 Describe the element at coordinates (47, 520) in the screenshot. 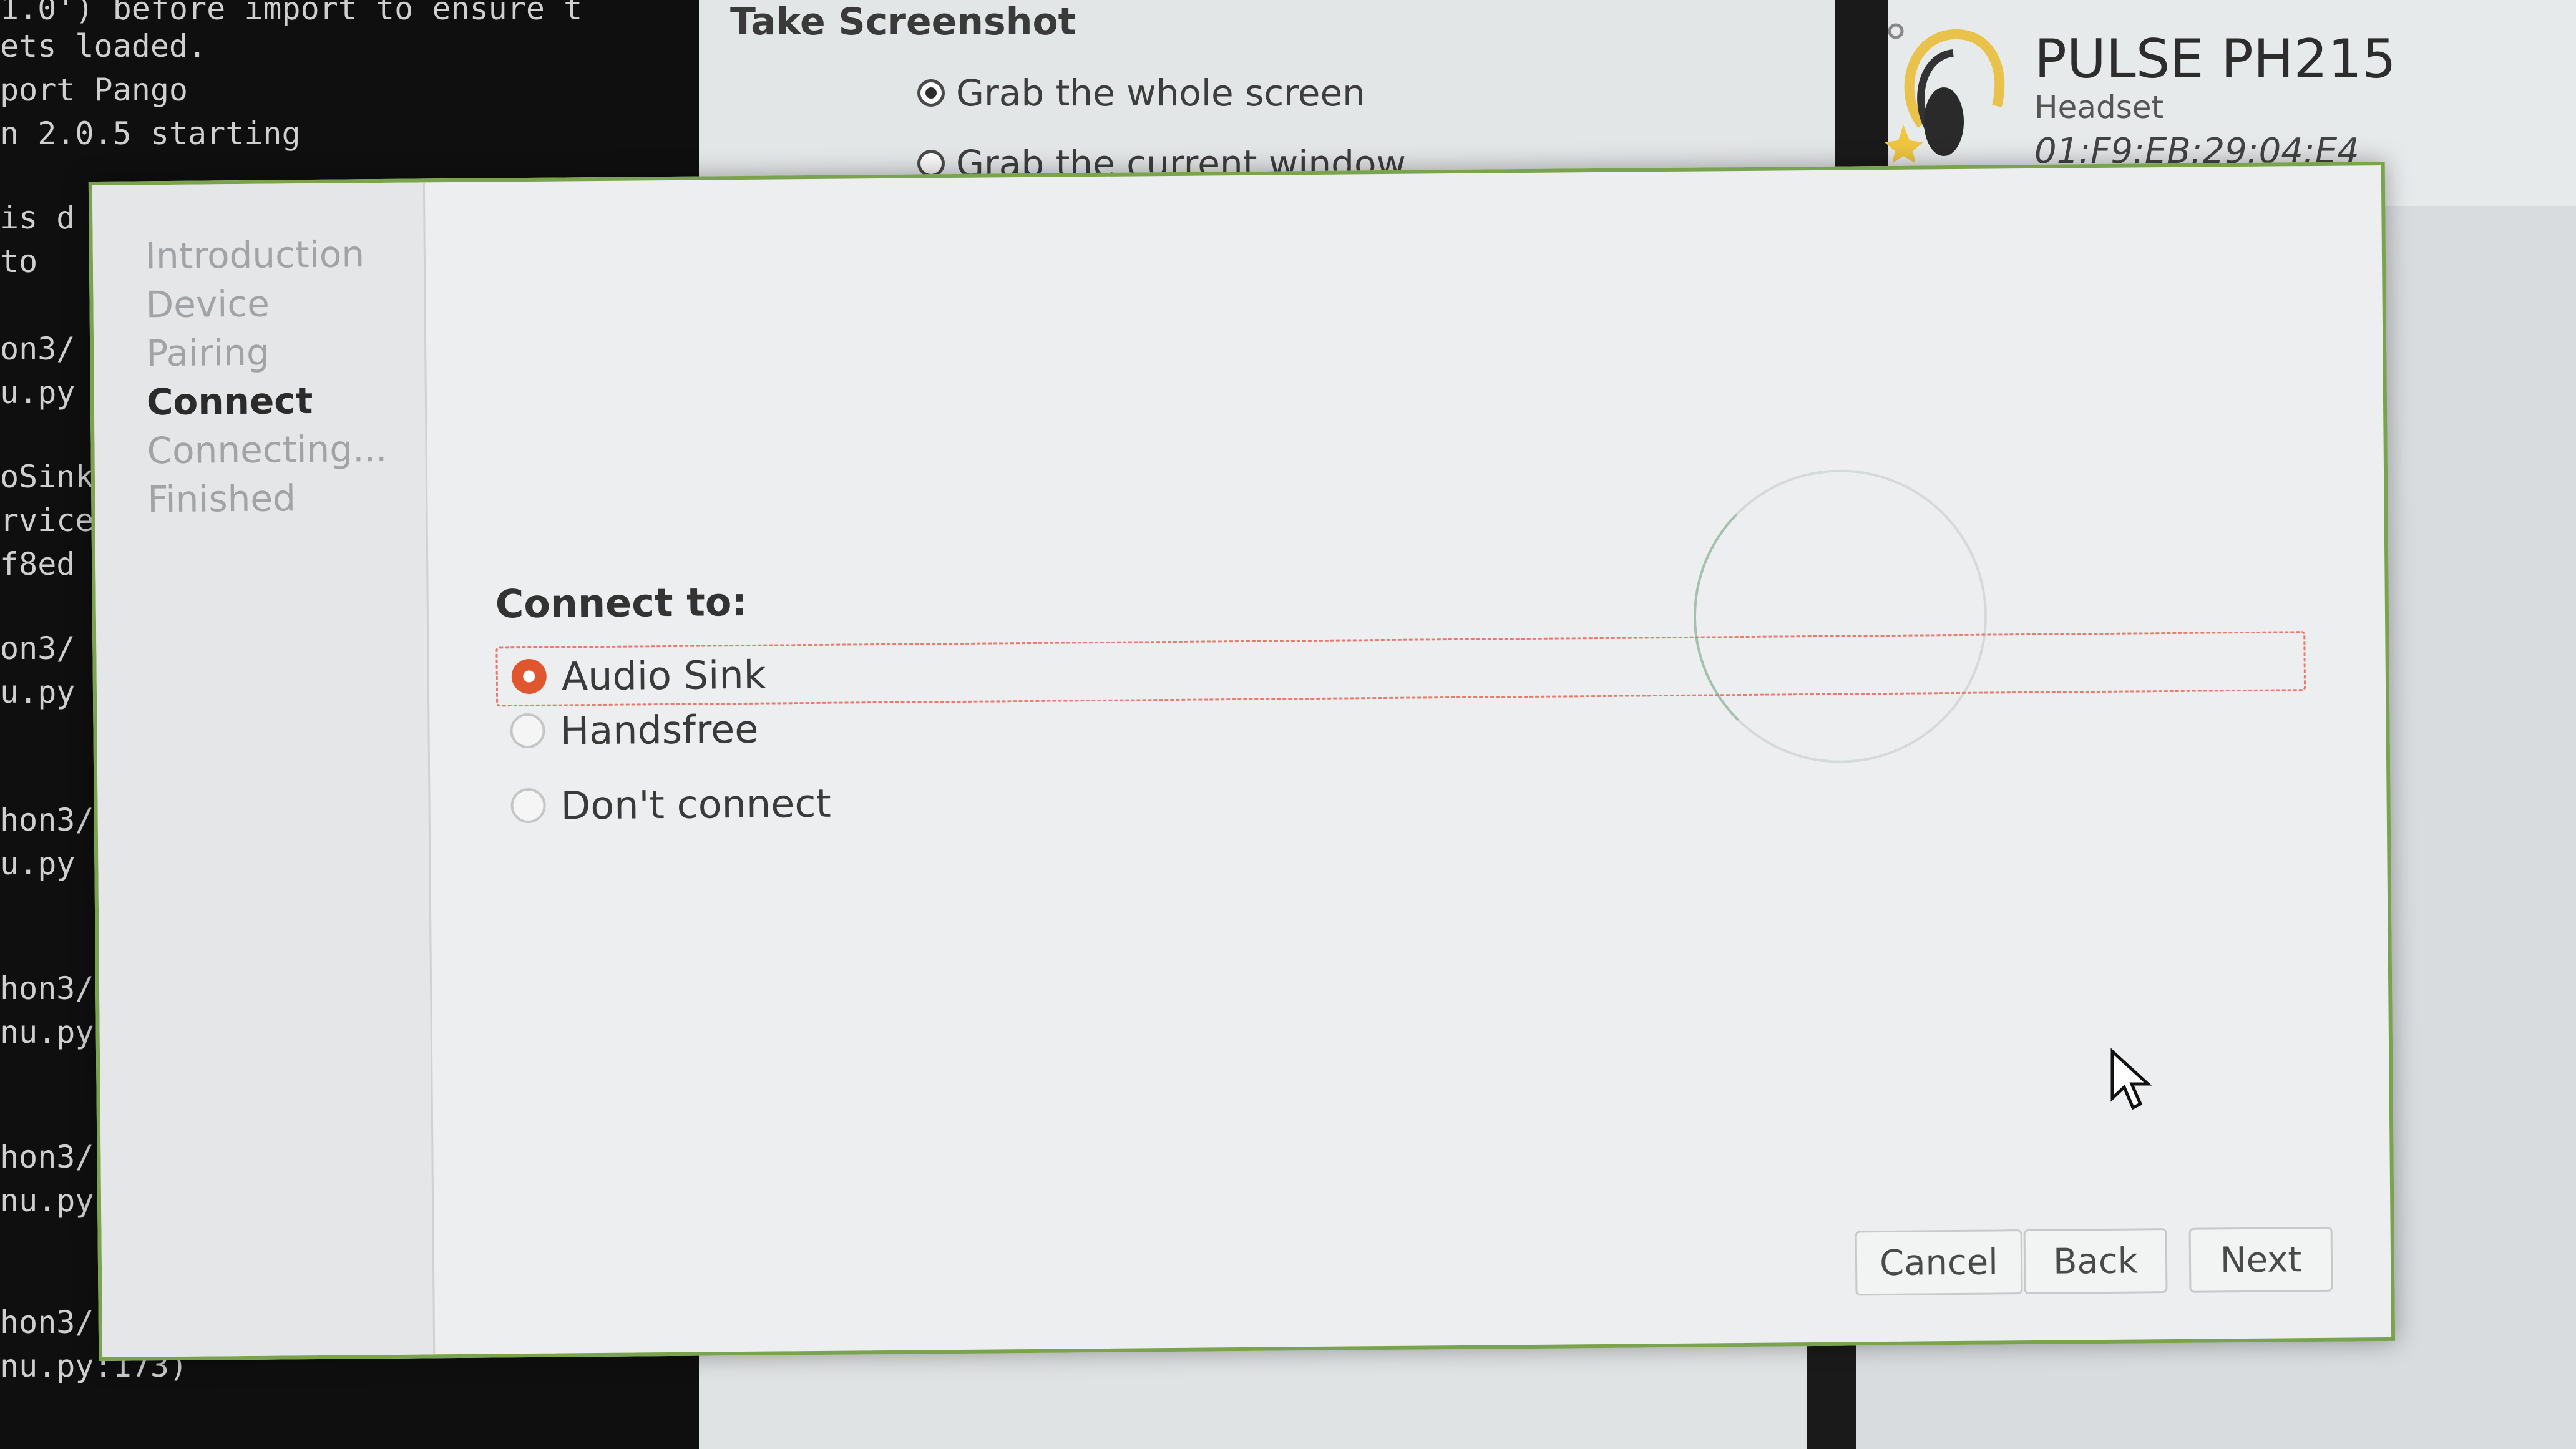

I see `terminal-line: rvice` at that location.